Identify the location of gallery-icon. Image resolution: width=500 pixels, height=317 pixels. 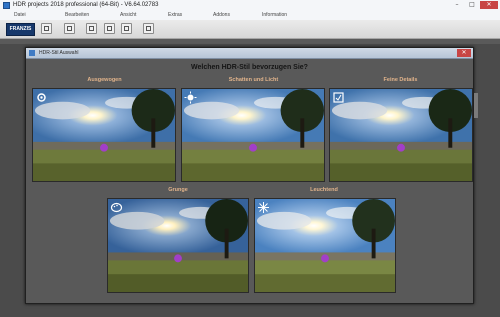
(126, 28).